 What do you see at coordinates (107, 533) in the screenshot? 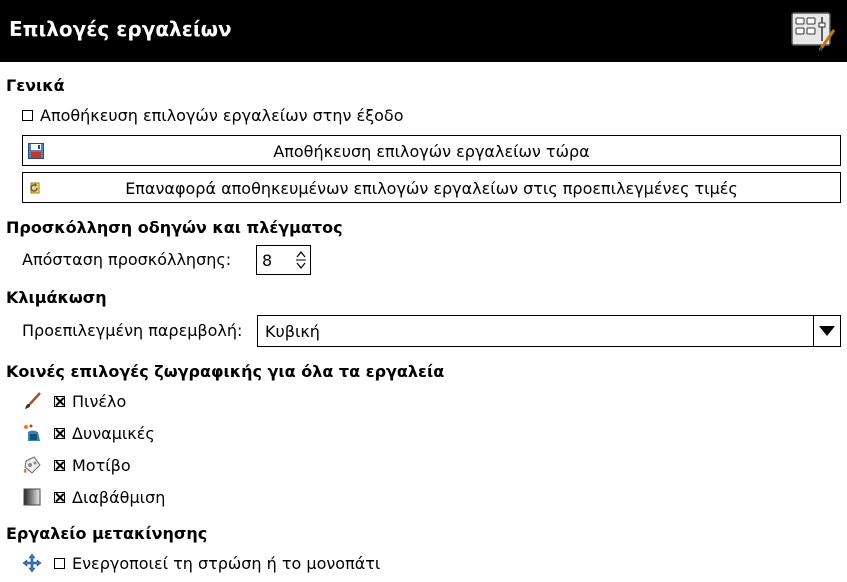
I see `section-move-tool-heading: Εργαλείο μετακίνησης` at bounding box center [107, 533].